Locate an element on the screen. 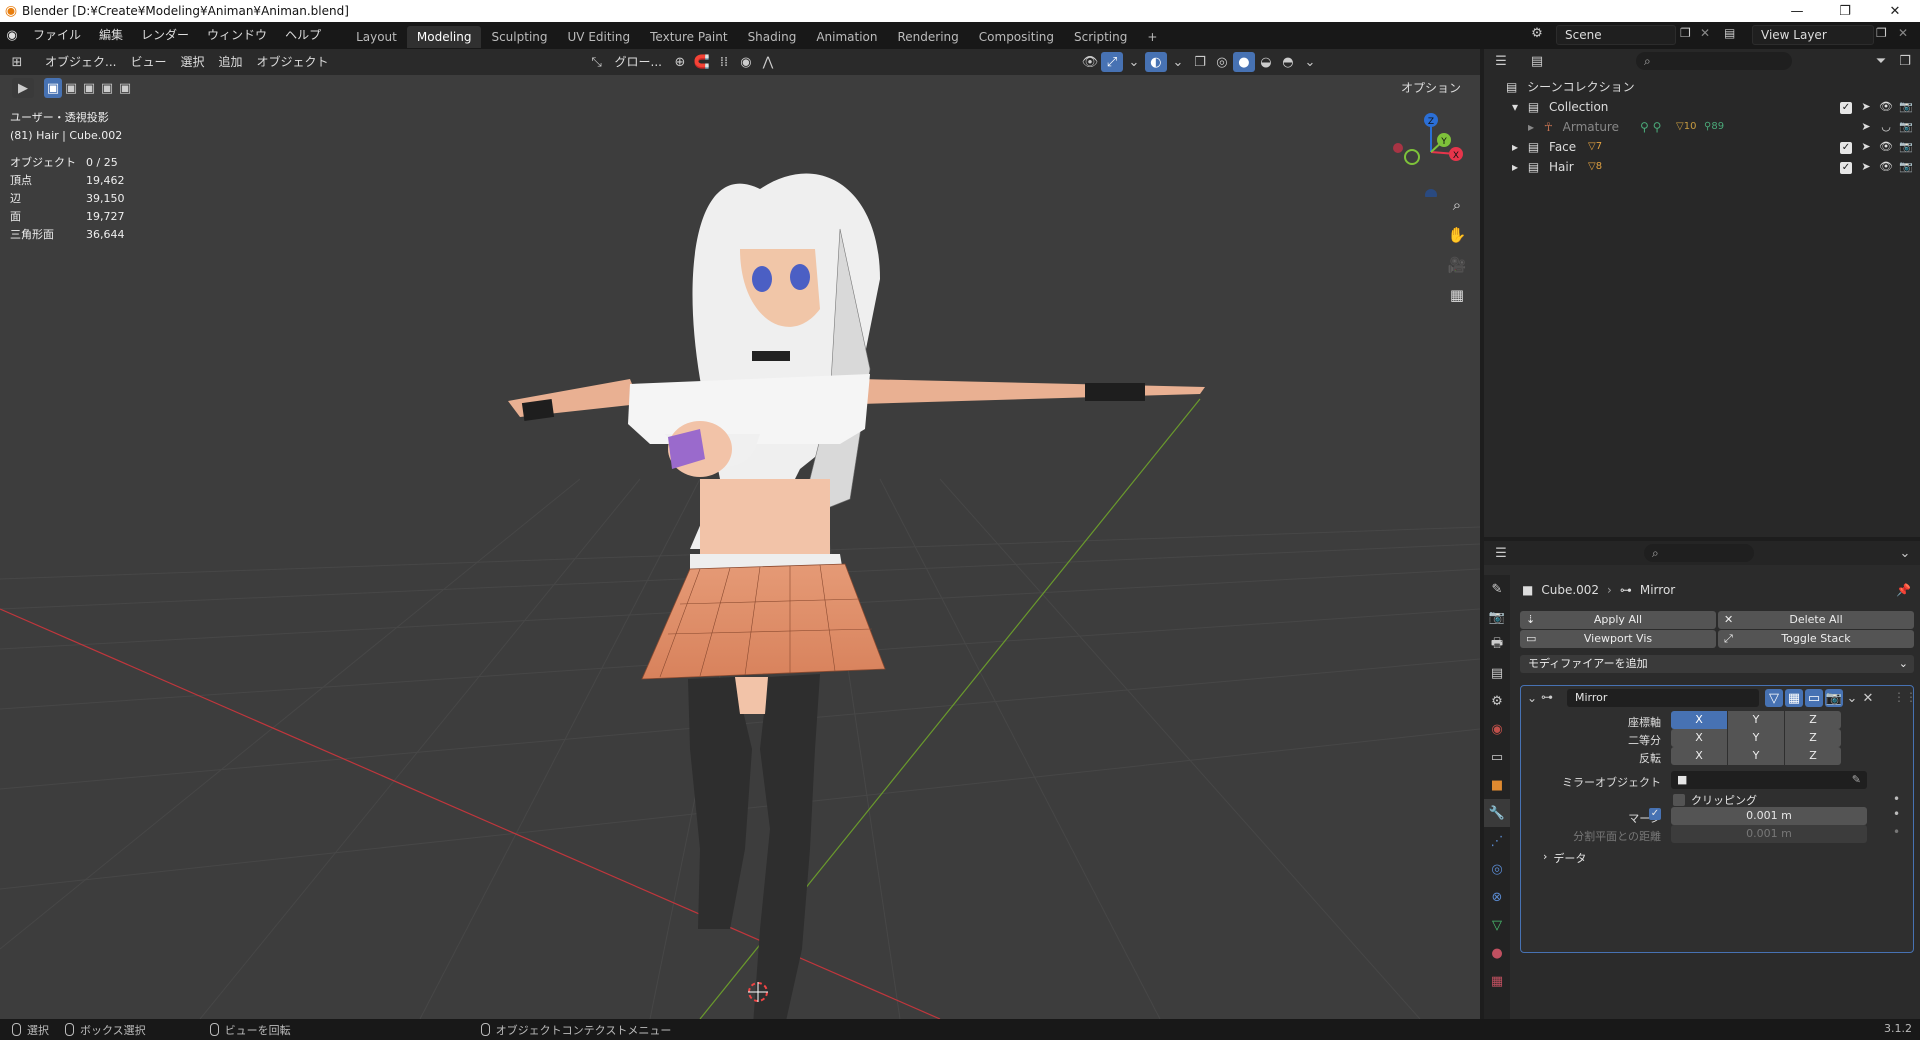 The height and width of the screenshot is (1040, 1920). tab-shading: Shading is located at coordinates (772, 37).